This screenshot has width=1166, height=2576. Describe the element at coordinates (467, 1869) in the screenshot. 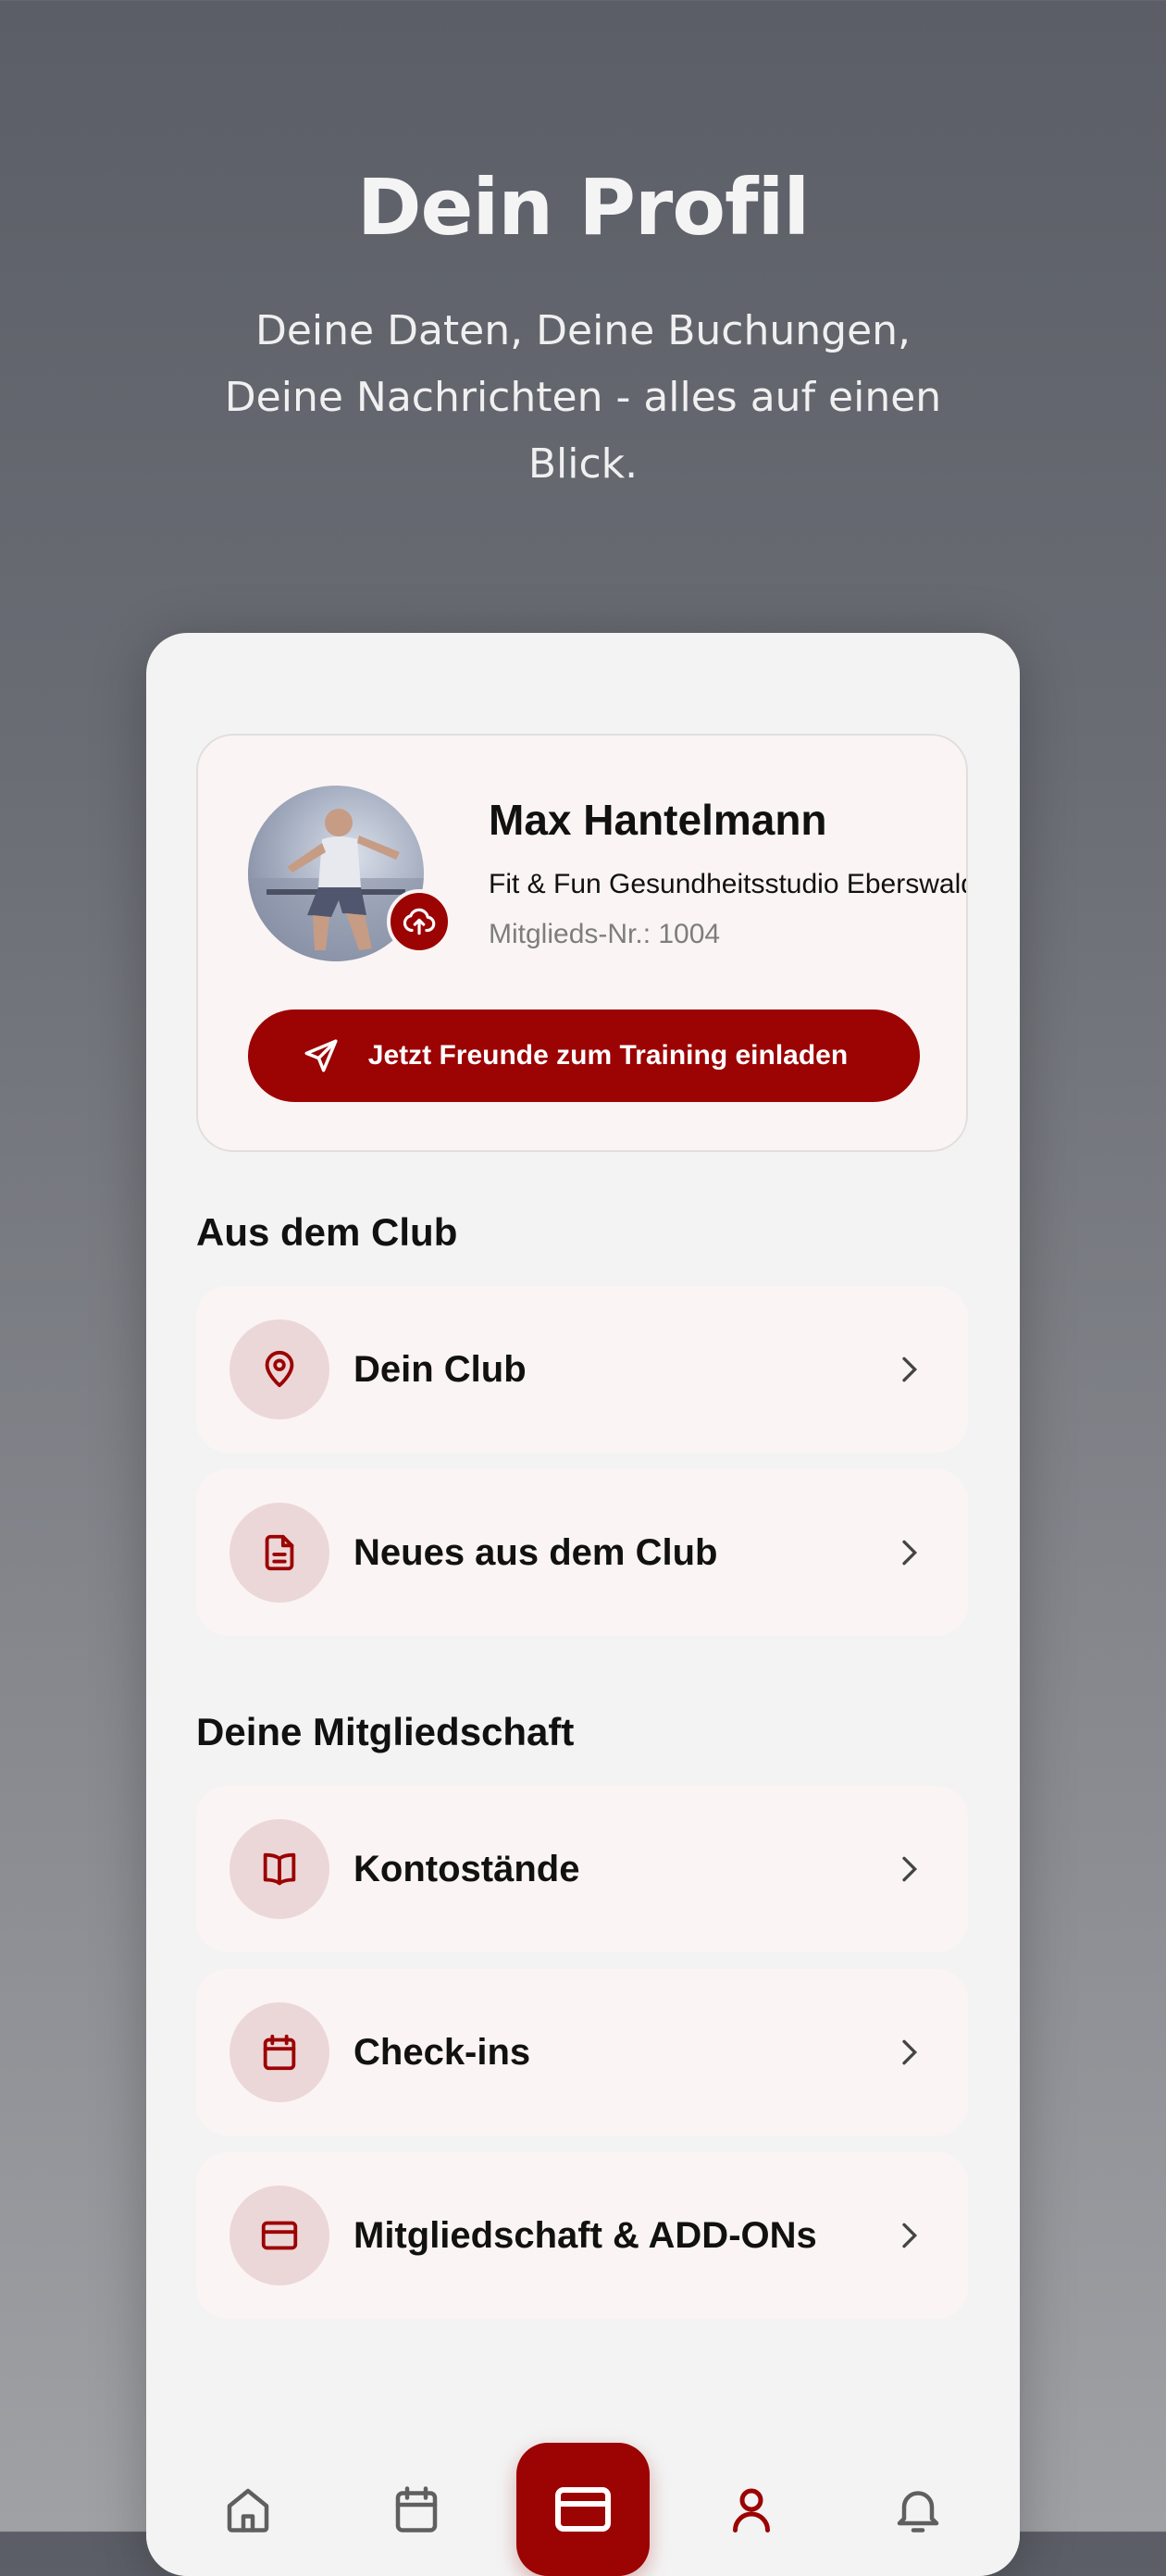

I see `menu-item-label: Kontostände` at that location.